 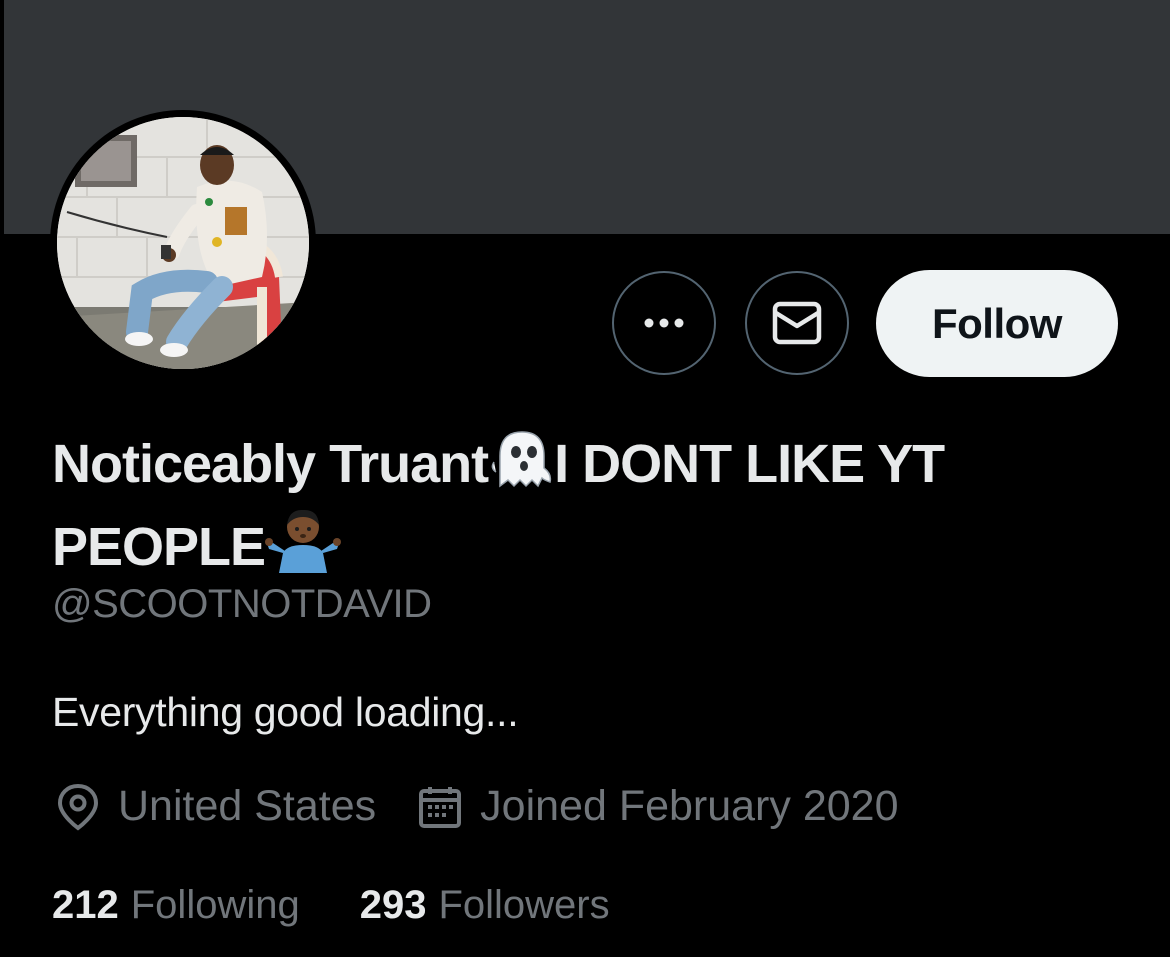 What do you see at coordinates (440, 807) in the screenshot?
I see `calendar-icon` at bounding box center [440, 807].